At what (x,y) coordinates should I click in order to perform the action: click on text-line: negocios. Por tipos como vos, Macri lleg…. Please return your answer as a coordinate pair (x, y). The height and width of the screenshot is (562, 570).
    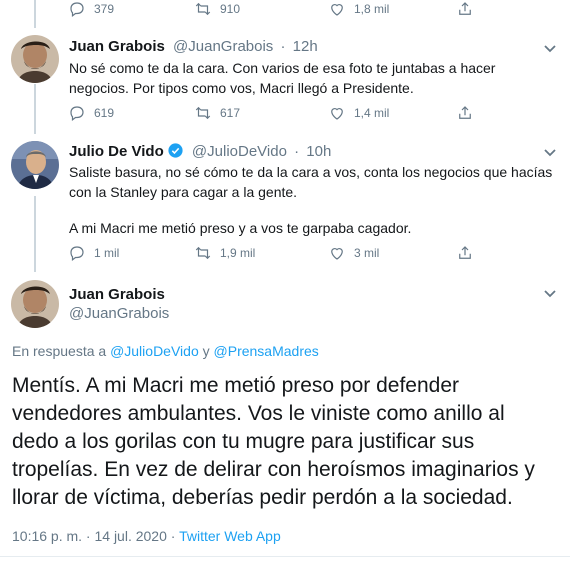
    Looking at the image, I should click on (241, 88).